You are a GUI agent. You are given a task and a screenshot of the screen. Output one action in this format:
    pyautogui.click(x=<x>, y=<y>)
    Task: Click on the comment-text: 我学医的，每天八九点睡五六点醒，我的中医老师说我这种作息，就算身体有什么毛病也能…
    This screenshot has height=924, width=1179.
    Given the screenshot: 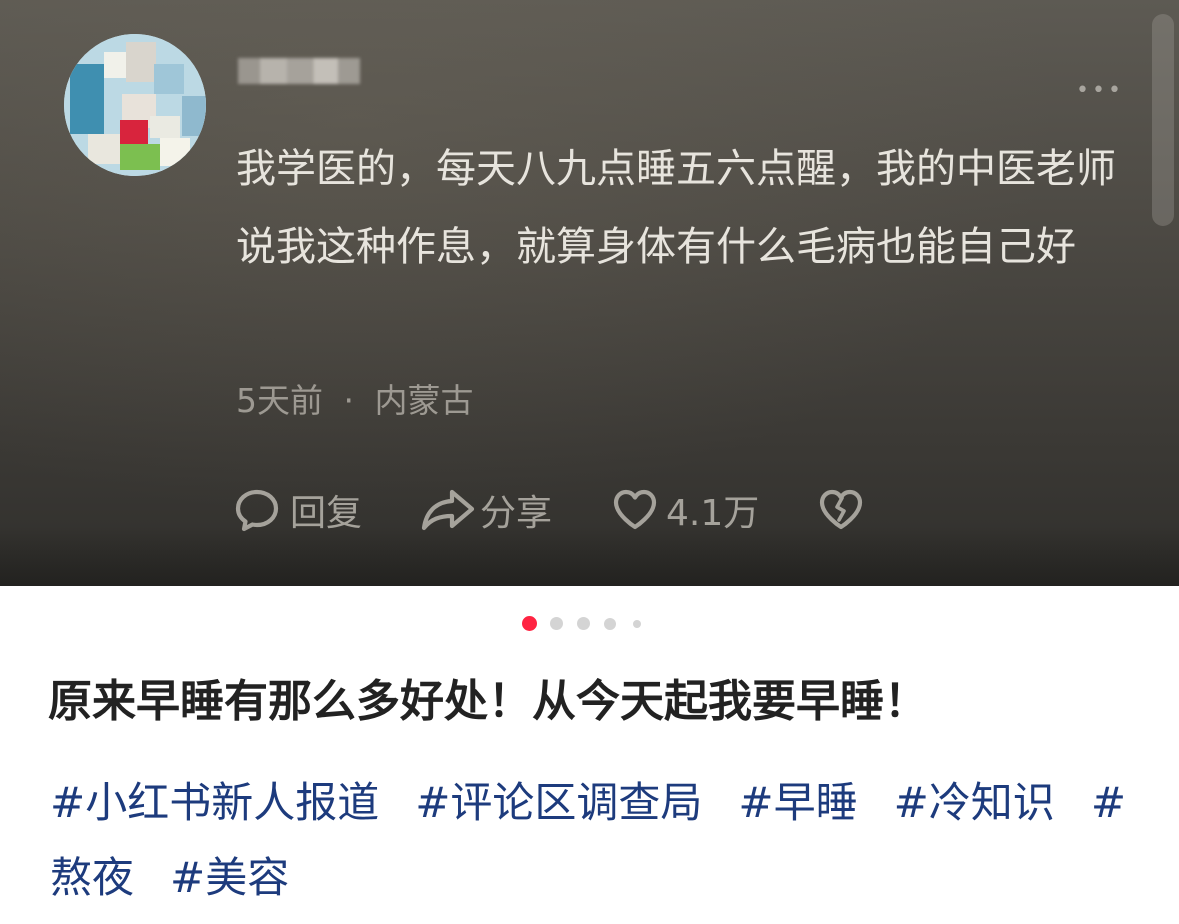 What is the action you would take?
    pyautogui.click(x=676, y=208)
    